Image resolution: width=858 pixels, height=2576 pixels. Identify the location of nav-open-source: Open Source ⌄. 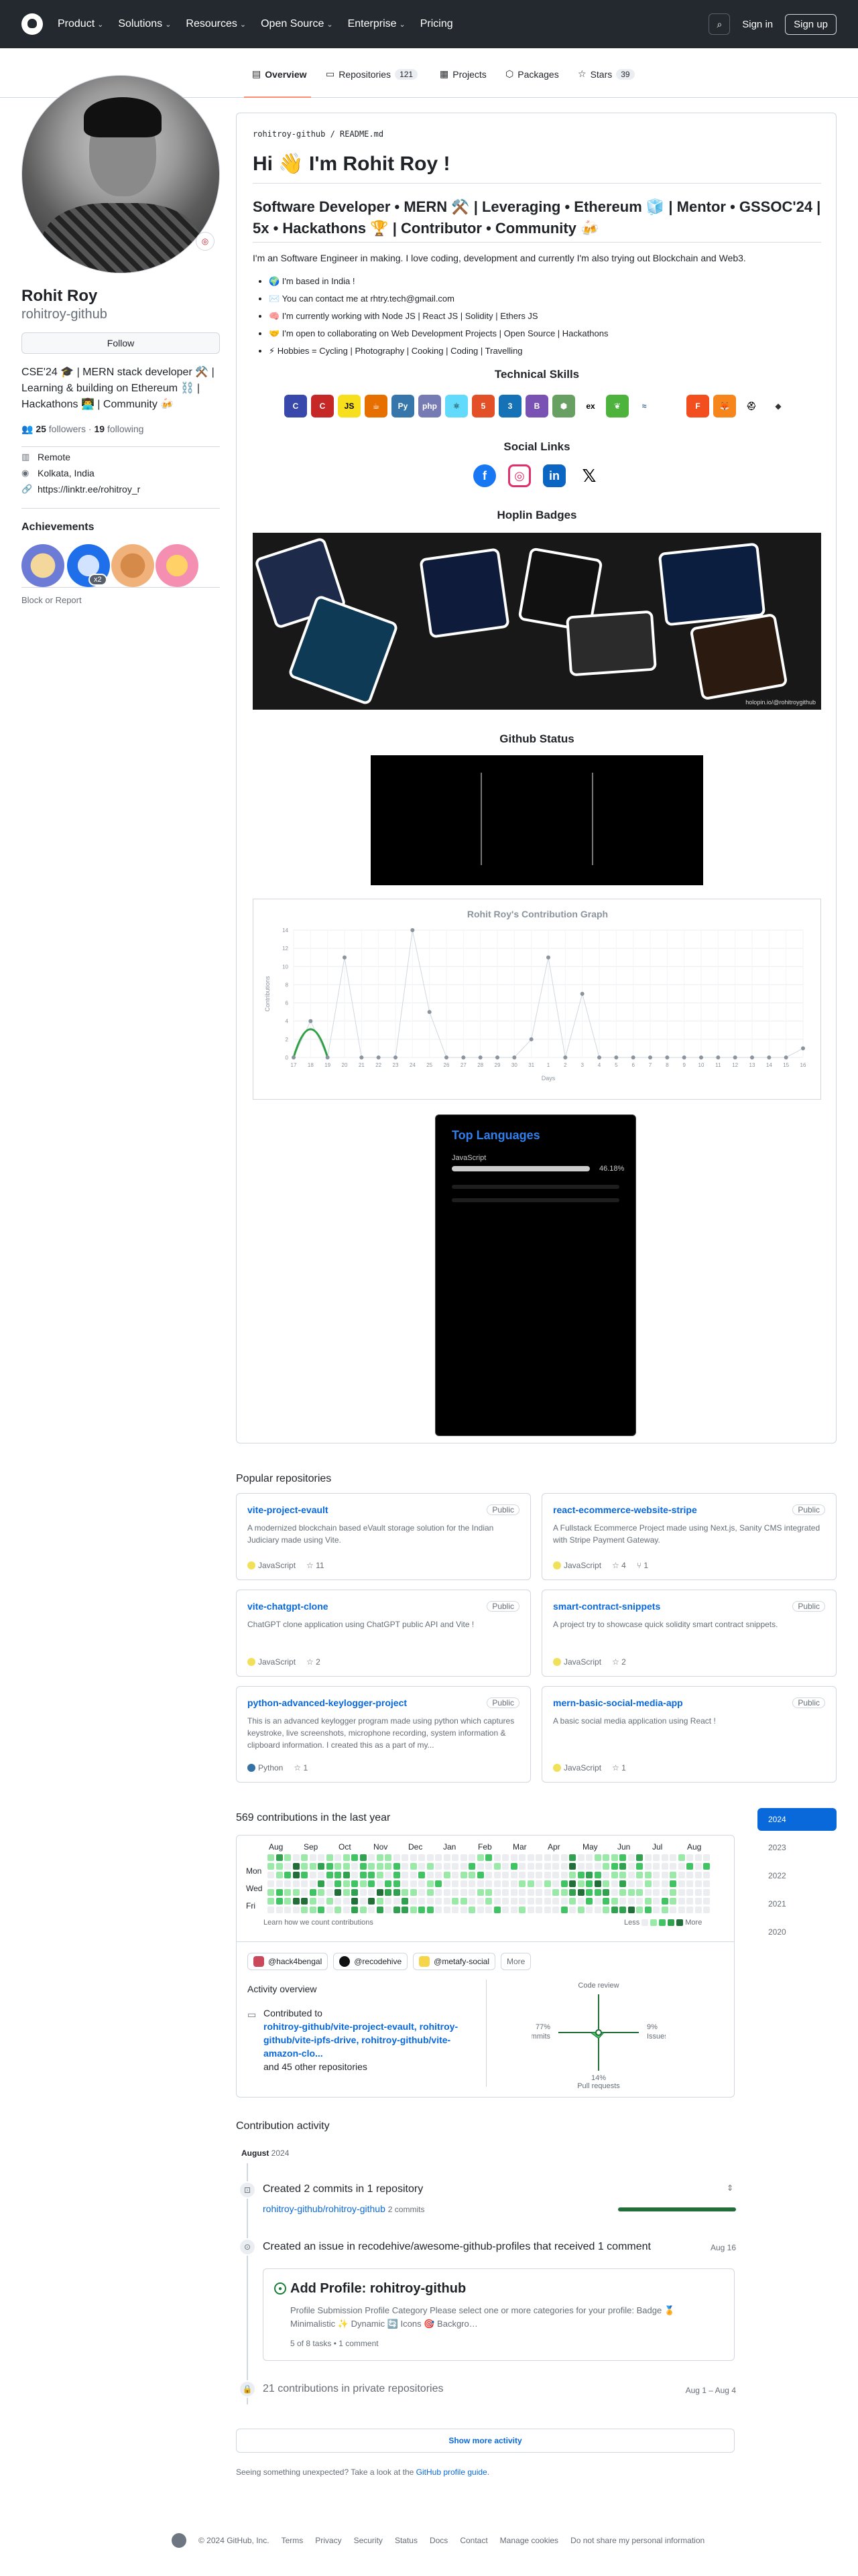
(297, 24).